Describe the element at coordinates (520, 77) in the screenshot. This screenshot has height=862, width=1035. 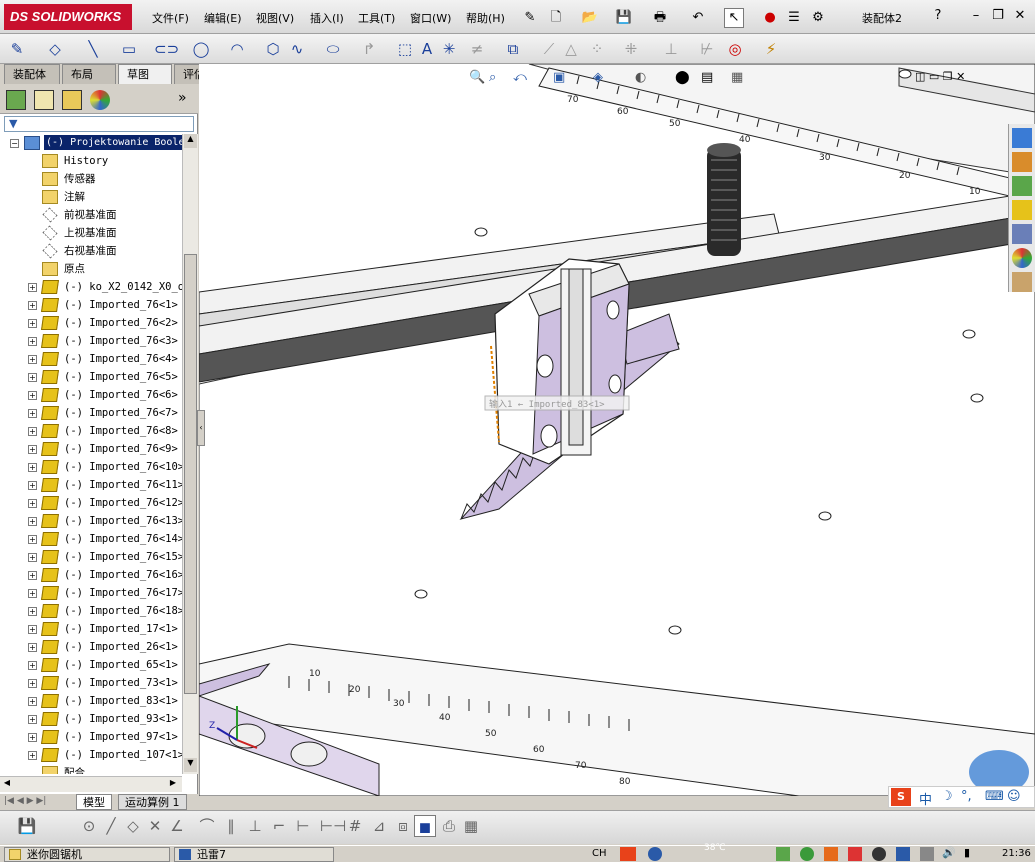
I see `previous-view-icon: ⤺` at that location.